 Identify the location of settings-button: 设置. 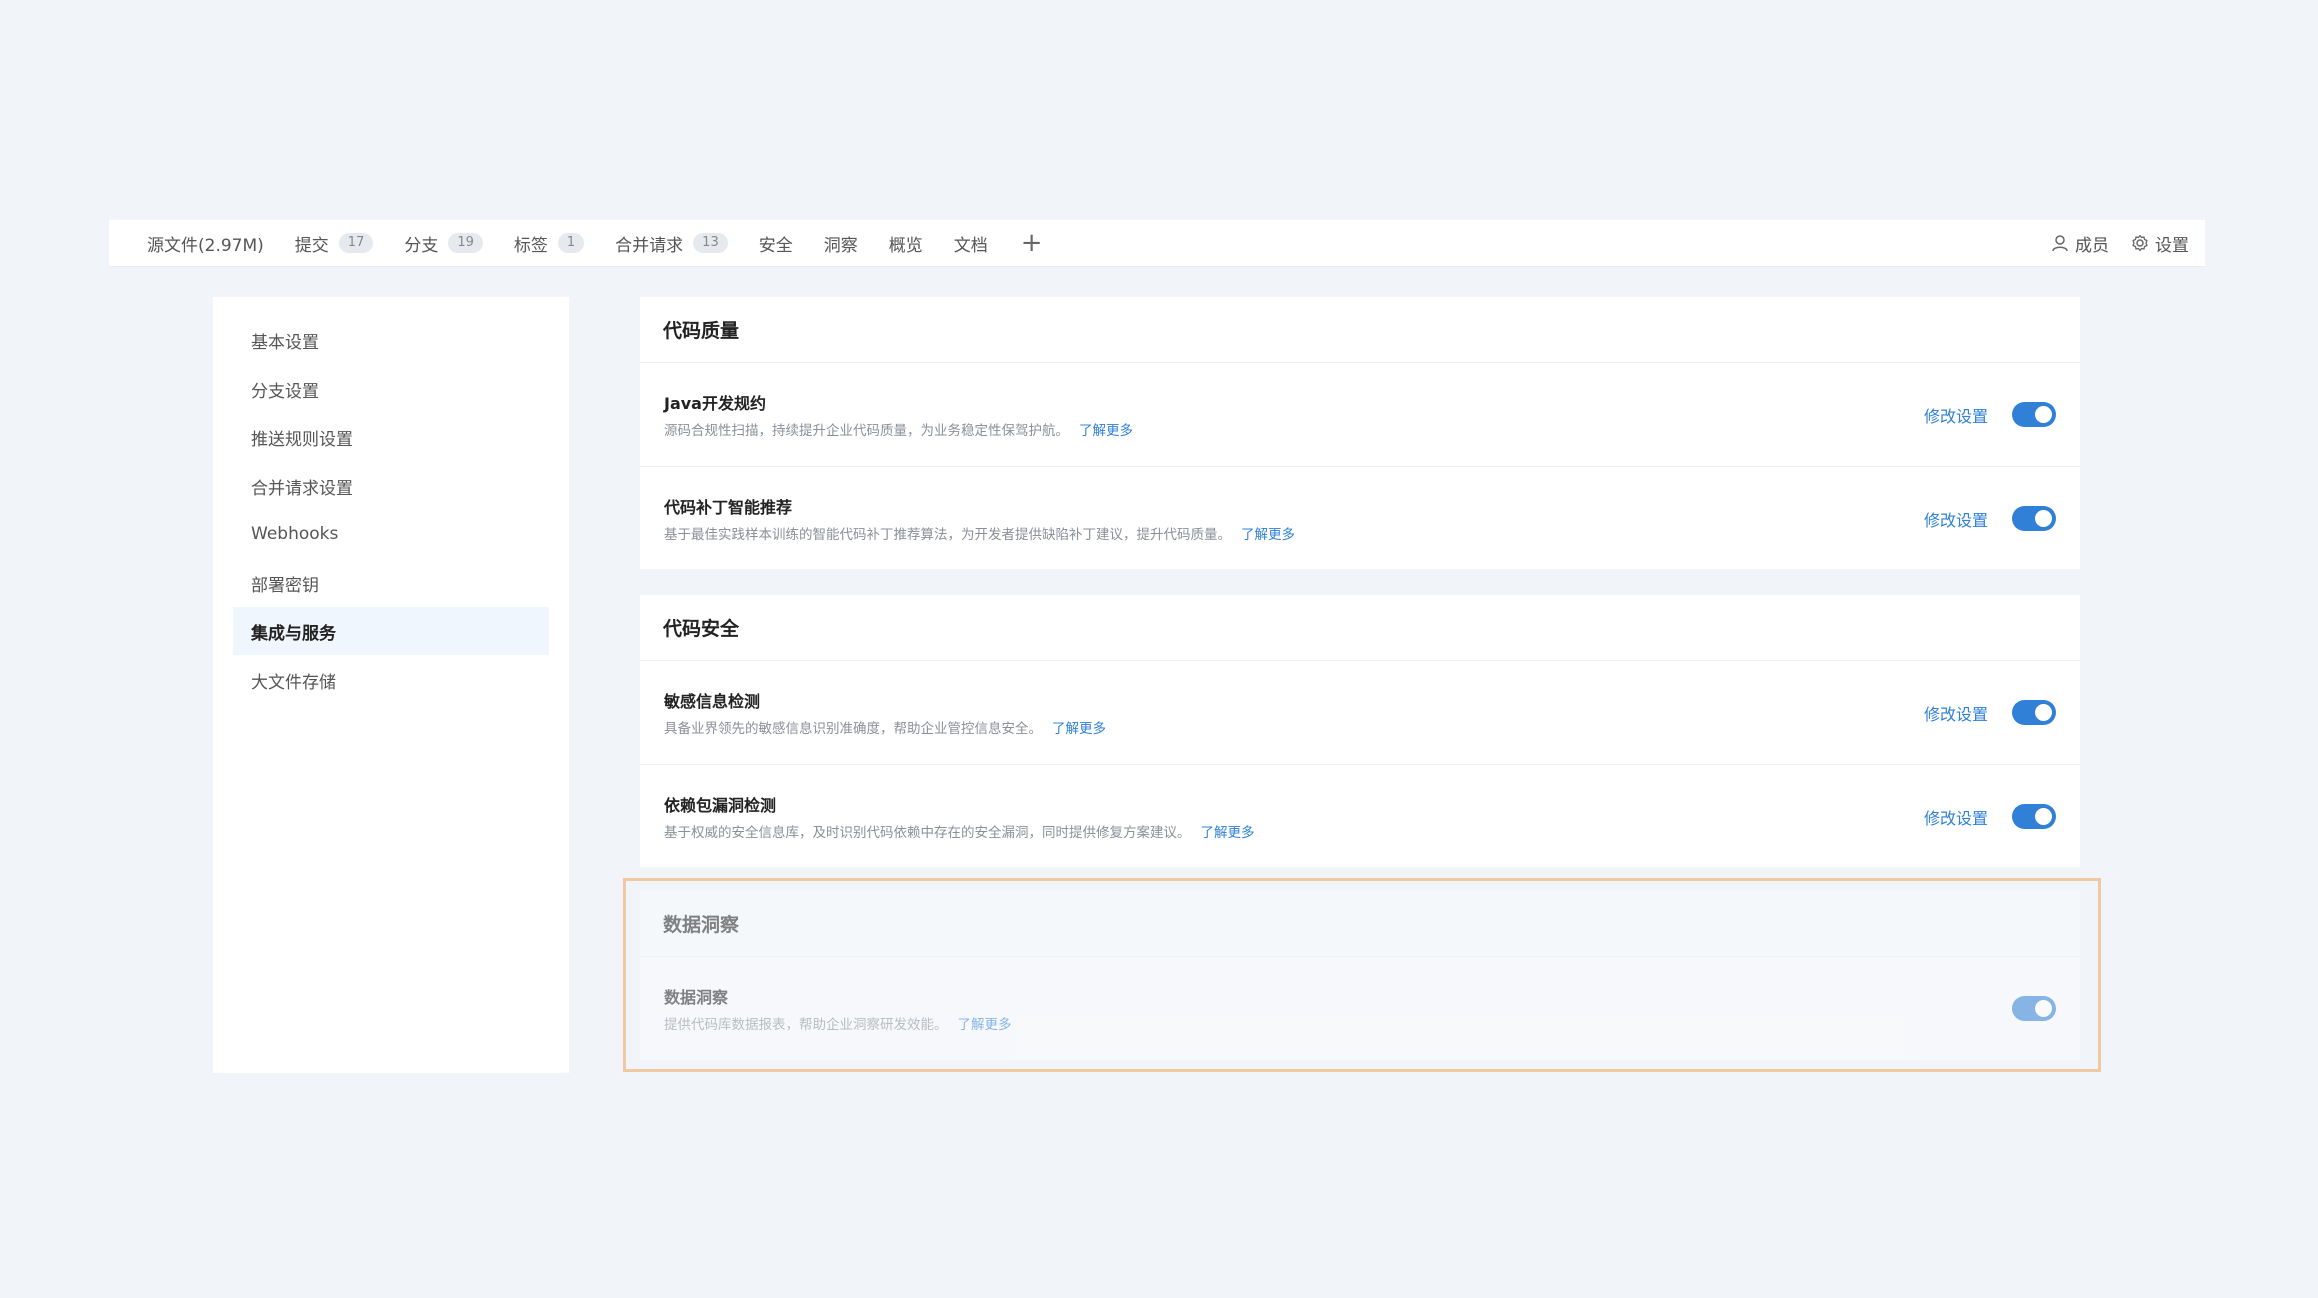
(2160, 243).